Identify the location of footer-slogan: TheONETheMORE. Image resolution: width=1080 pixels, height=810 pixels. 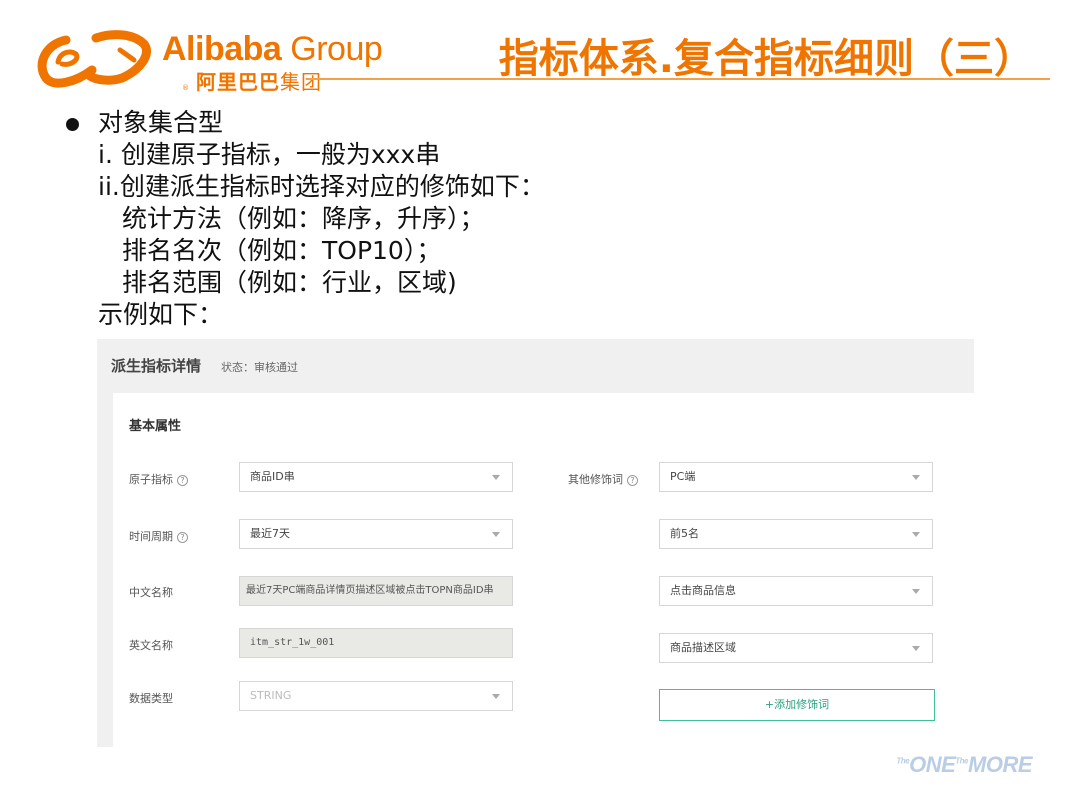
(964, 764).